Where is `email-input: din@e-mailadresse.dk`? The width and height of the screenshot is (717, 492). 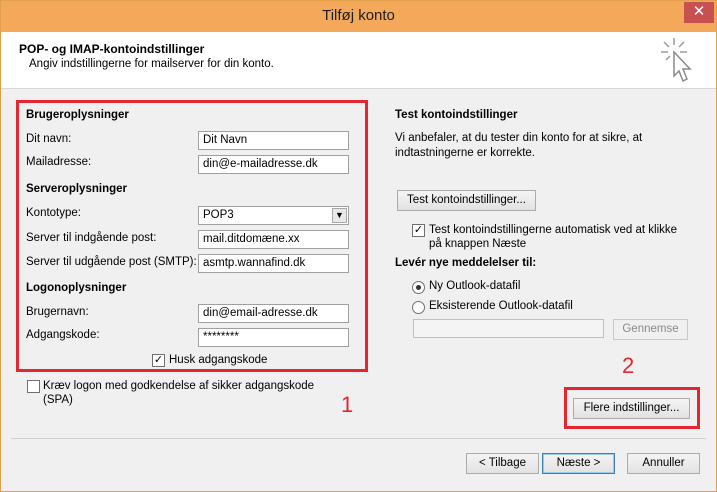 email-input: din@e-mailadresse.dk is located at coordinates (273, 164).